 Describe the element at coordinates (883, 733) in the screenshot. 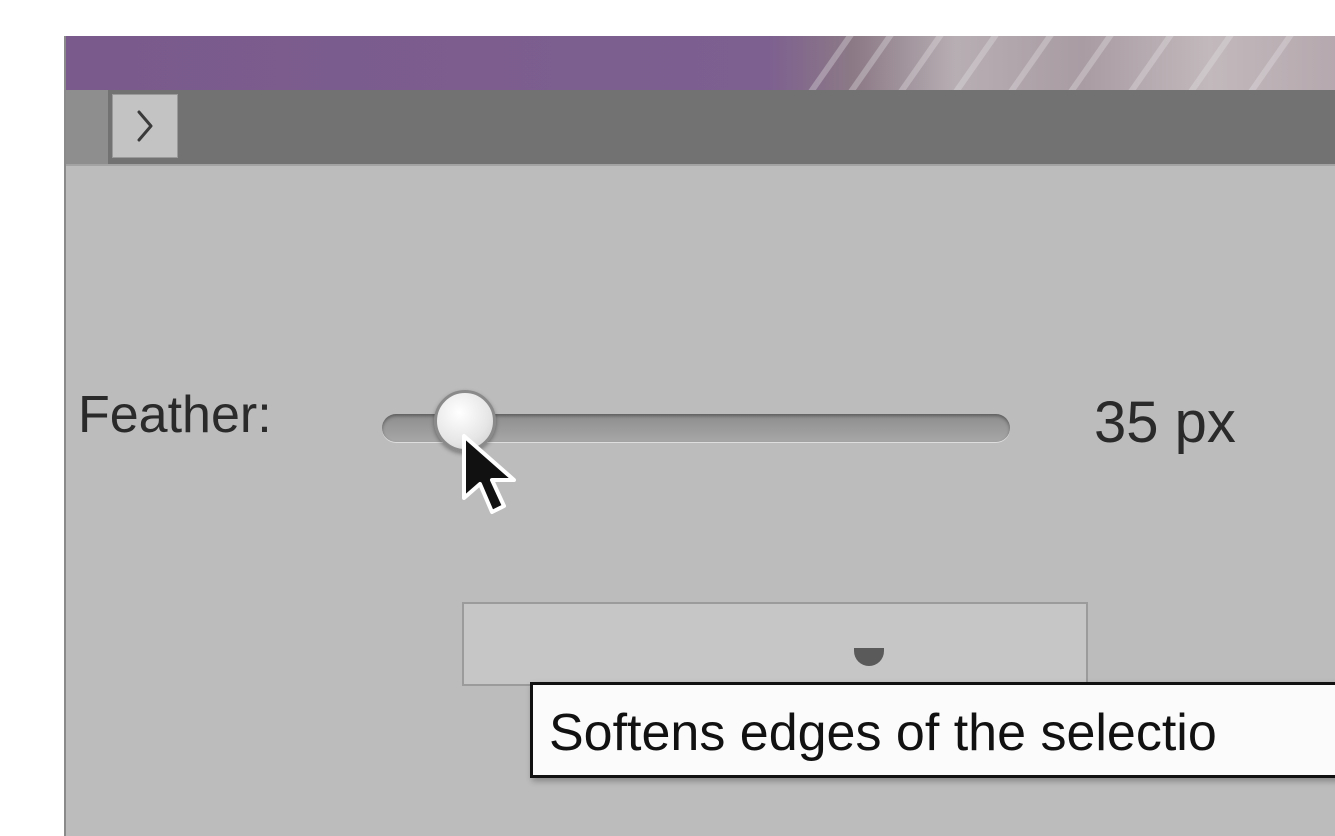

I see `tooltip-text: Softens edges of the selectio` at that location.